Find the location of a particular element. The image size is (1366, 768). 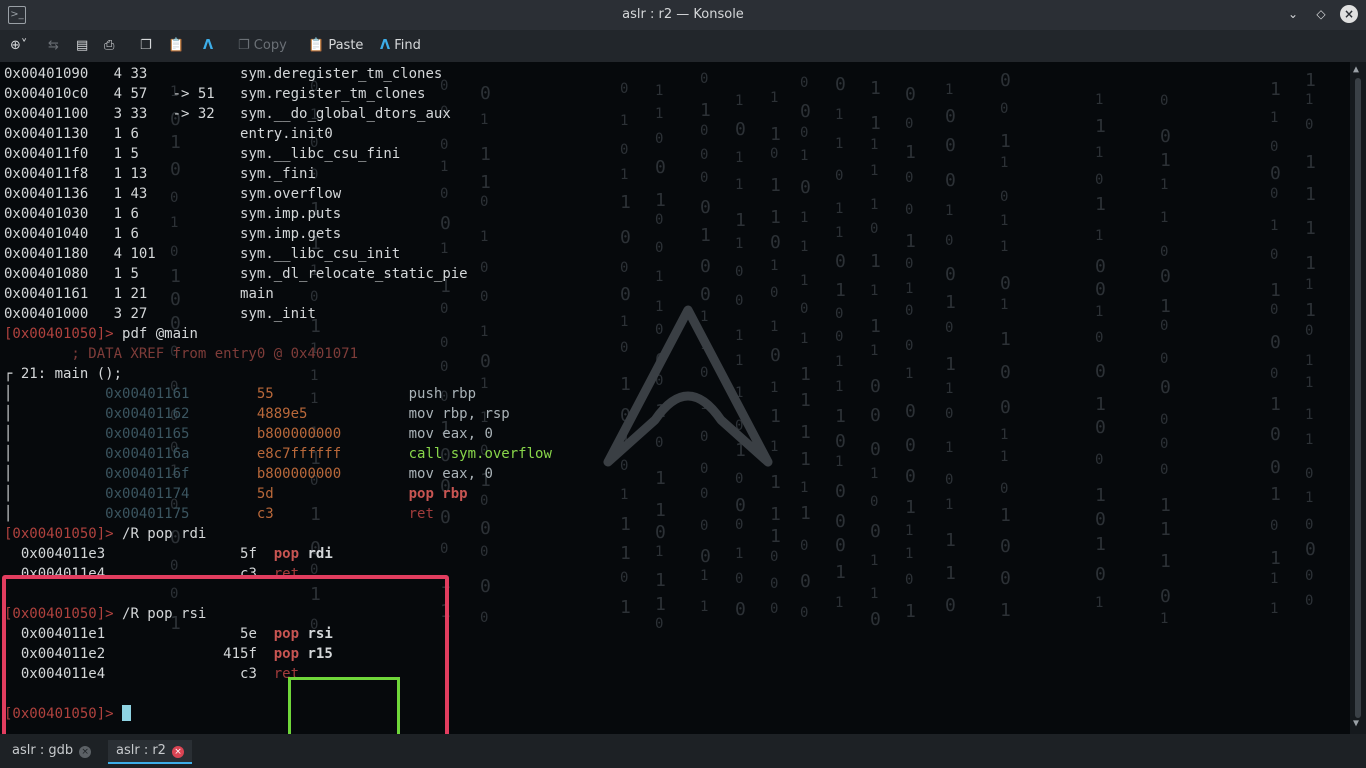

find-button: Λ Find is located at coordinates (400, 46).